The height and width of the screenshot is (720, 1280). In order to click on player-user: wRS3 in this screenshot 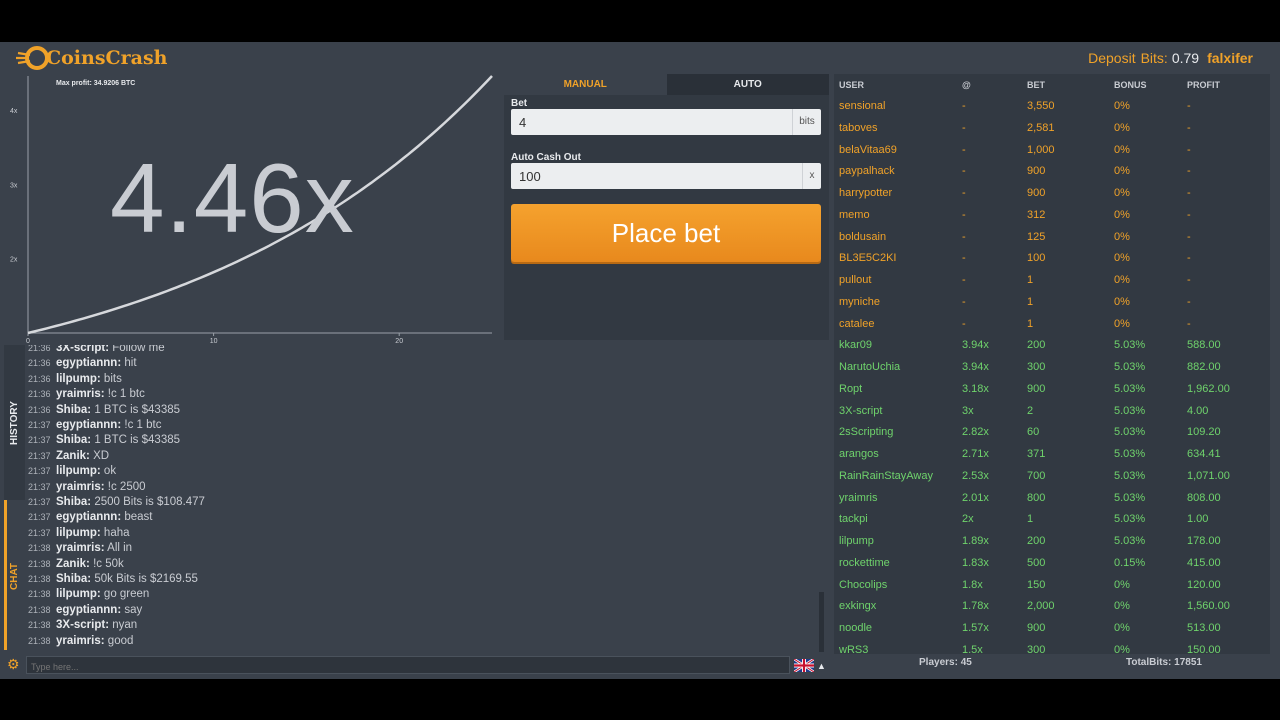, I will do `click(853, 649)`.